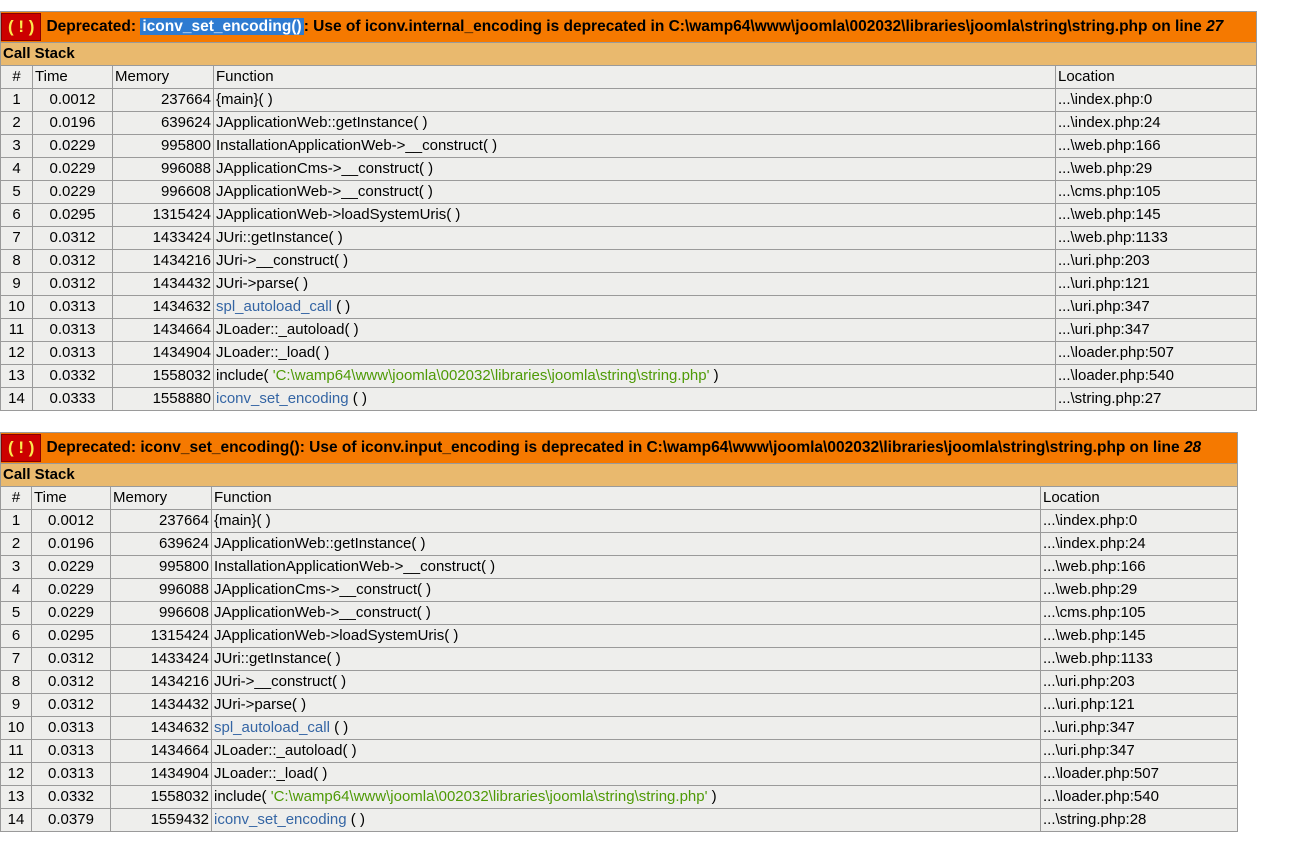 This screenshot has height=843, width=1304. Describe the element at coordinates (282, 260) in the screenshot. I see `function-name: JUri->__construct( )` at that location.